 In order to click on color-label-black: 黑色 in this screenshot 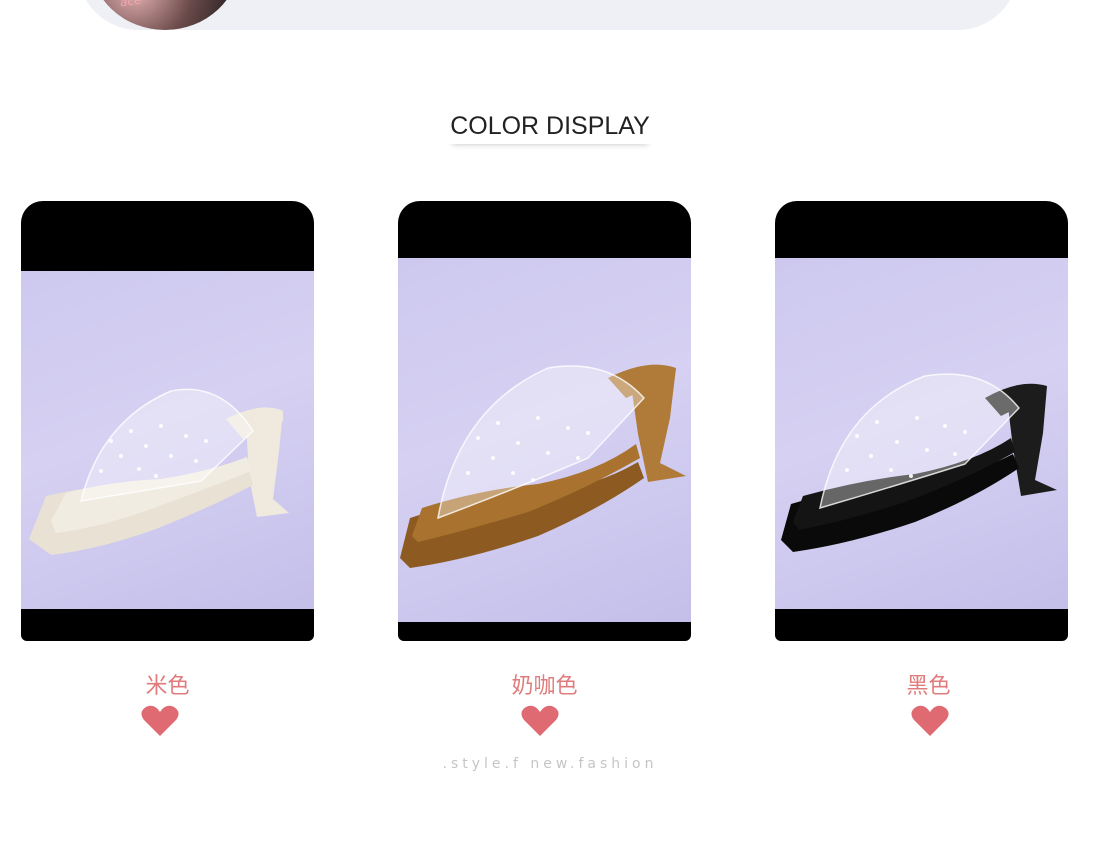, I will do `click(928, 686)`.